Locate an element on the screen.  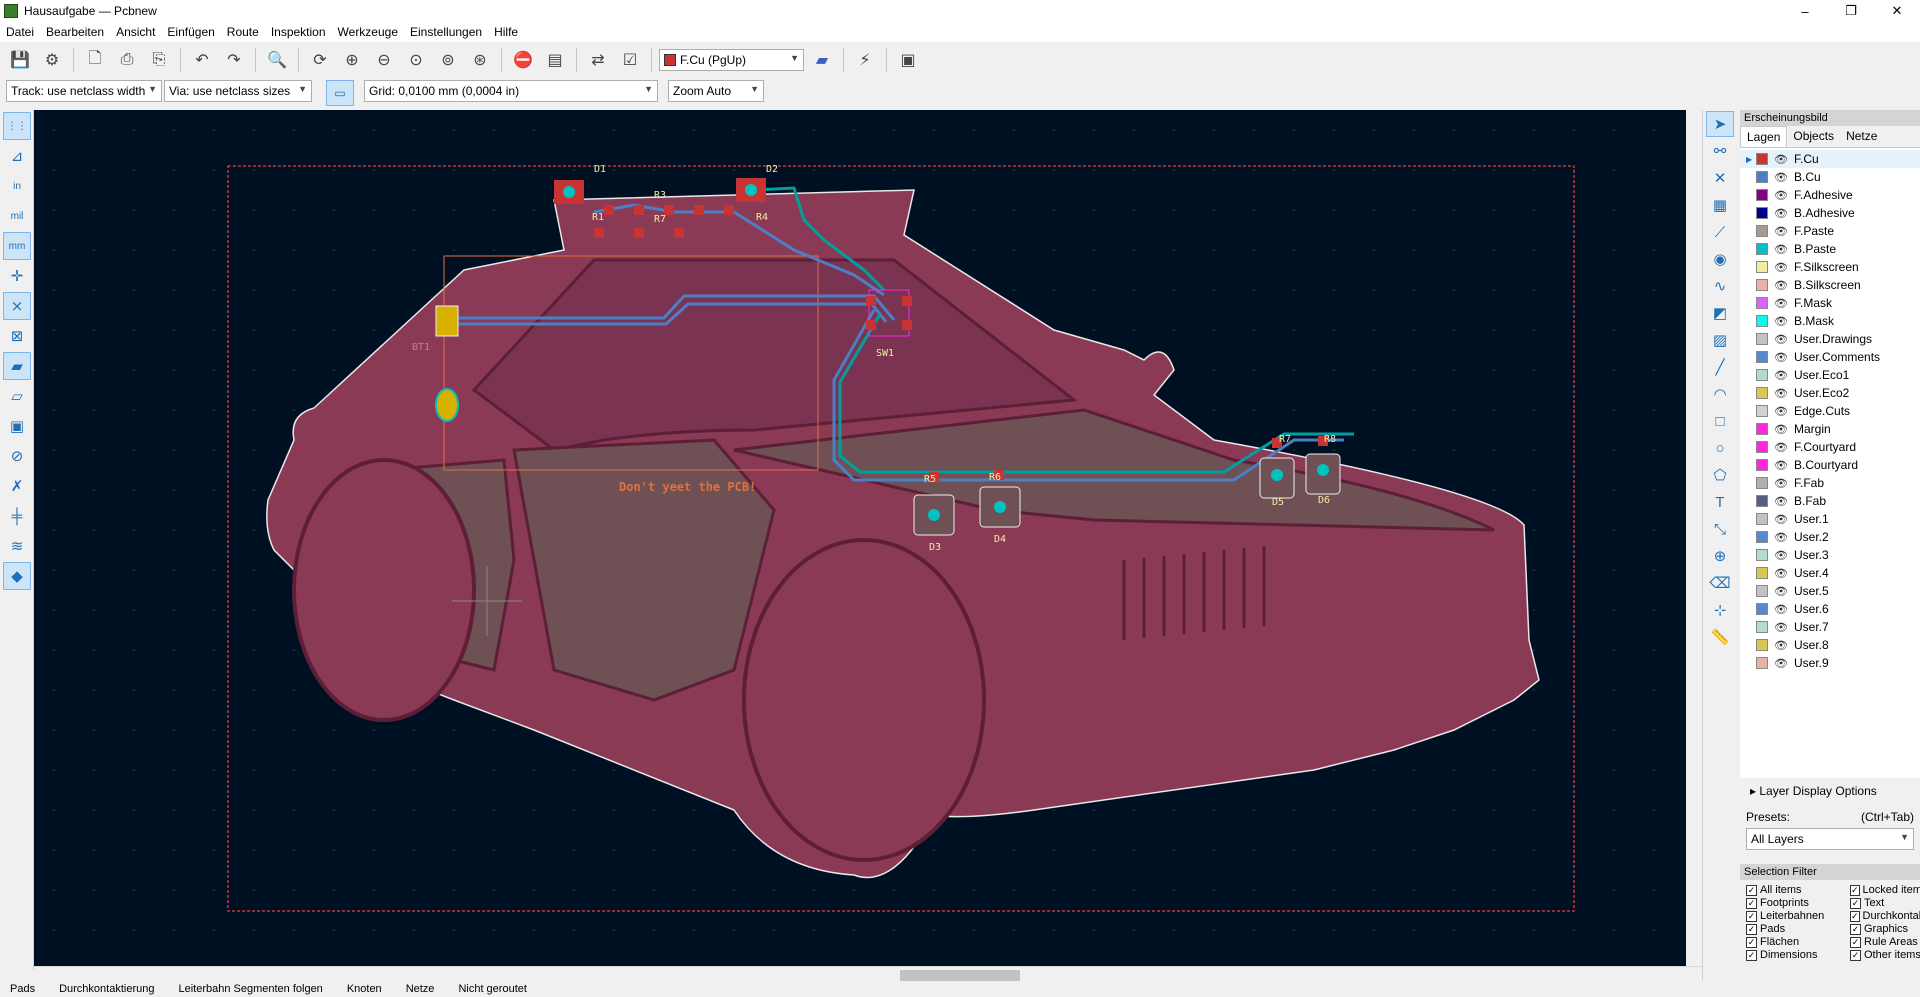
layer-row: 👁 B.Paste is located at coordinates (1830, 249).